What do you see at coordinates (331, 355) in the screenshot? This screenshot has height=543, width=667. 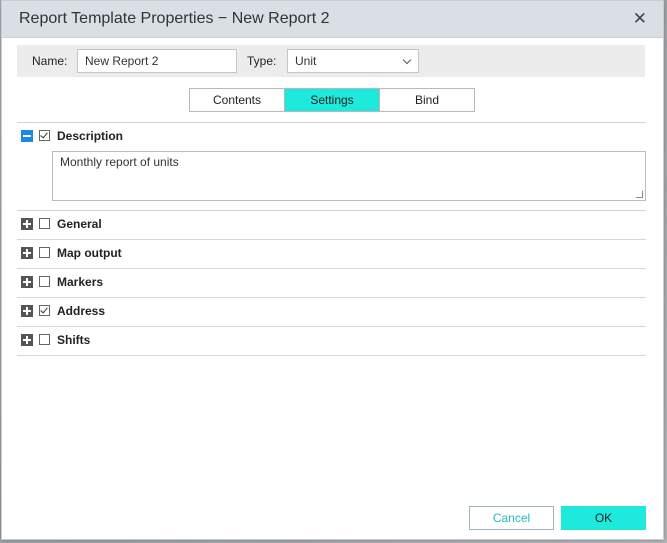 I see `divider` at bounding box center [331, 355].